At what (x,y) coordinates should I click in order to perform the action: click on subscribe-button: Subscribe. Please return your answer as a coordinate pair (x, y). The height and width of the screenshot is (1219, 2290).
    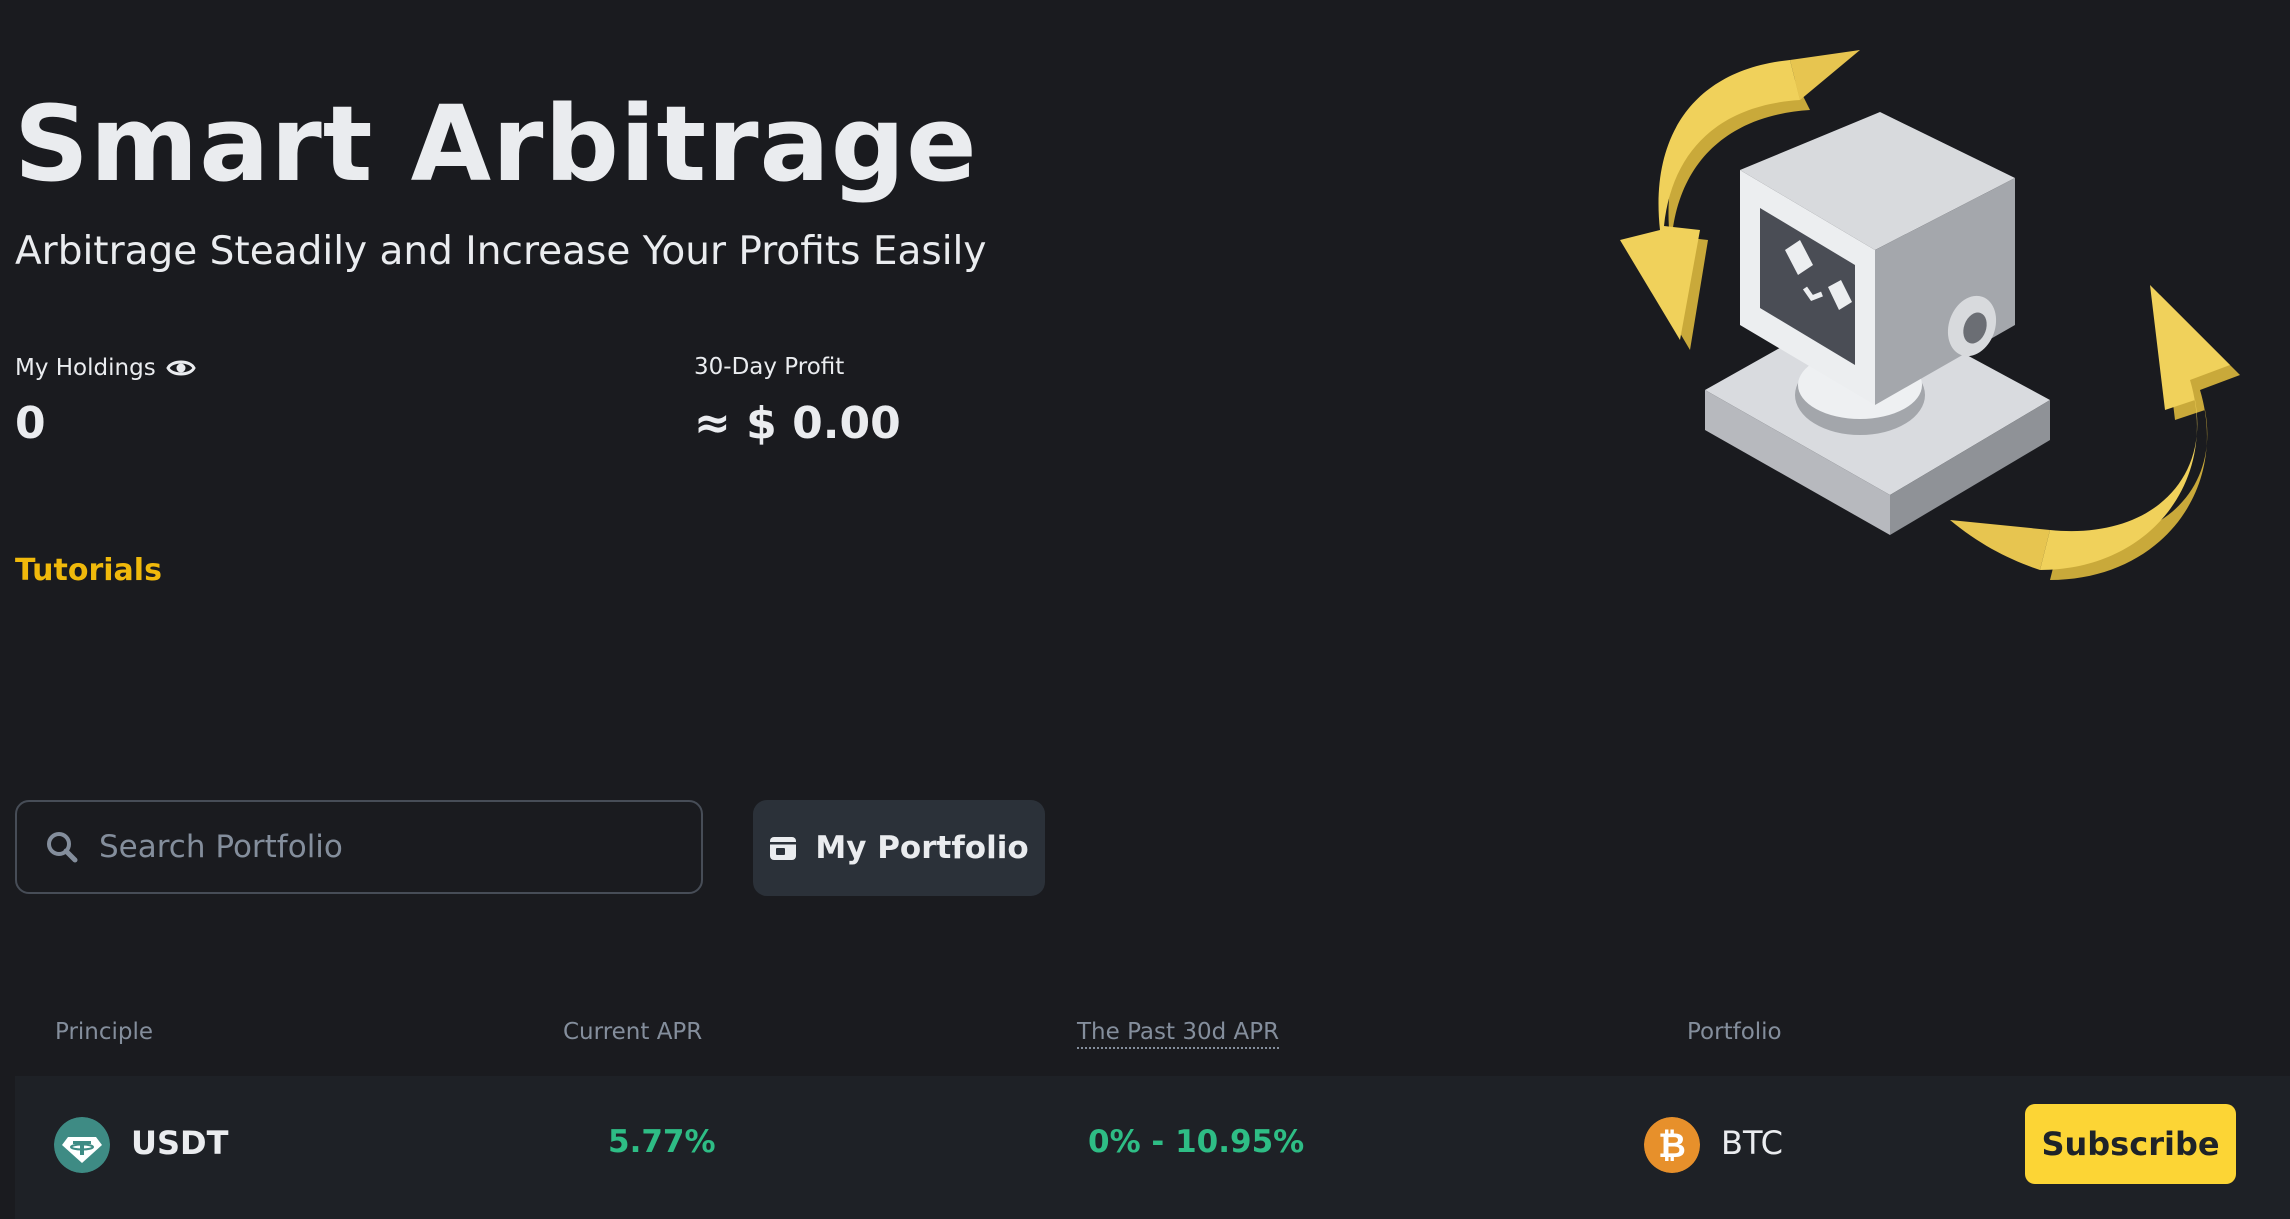
    Looking at the image, I should click on (2130, 1144).